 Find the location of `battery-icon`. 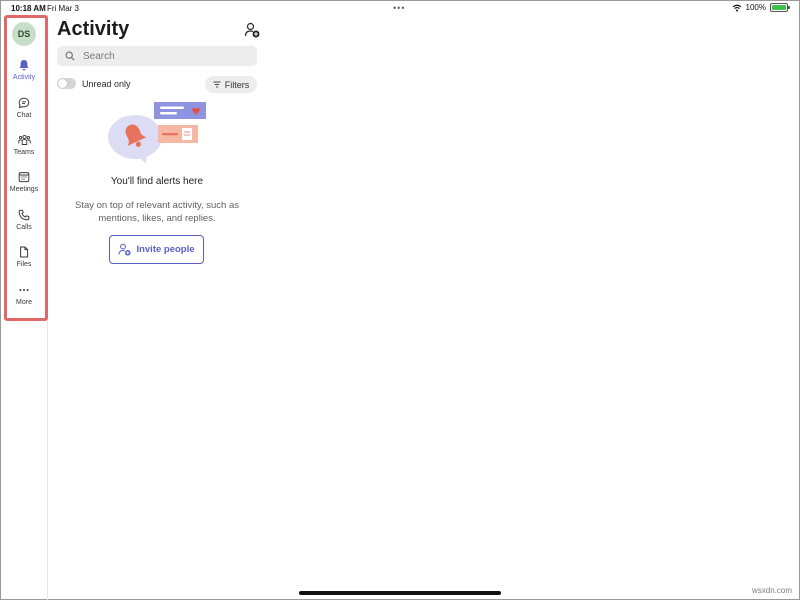

battery-icon is located at coordinates (780, 7).